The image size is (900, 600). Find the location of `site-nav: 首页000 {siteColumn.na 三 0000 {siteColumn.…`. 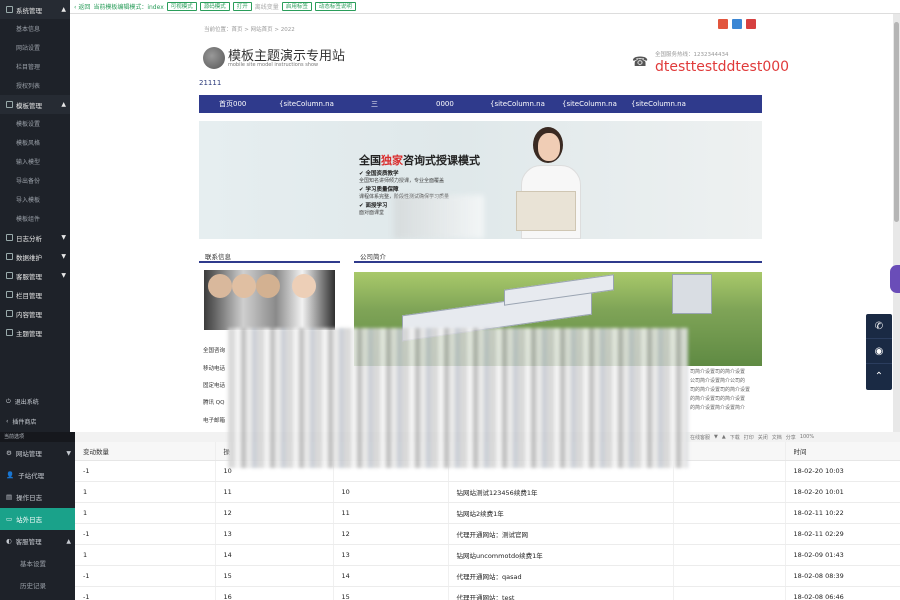

site-nav: 首页000 {siteColumn.na 三 0000 {siteColumn.… is located at coordinates (480, 104).